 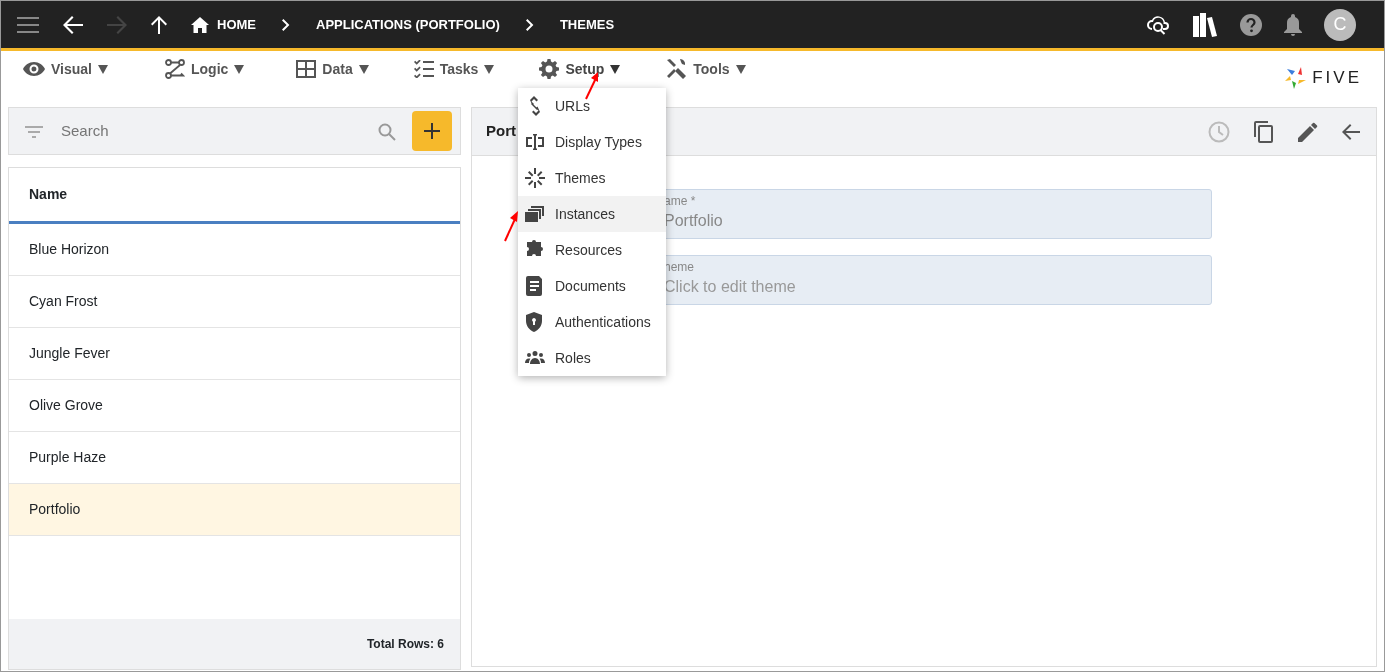 I want to click on document-icon, so click(x=535, y=286).